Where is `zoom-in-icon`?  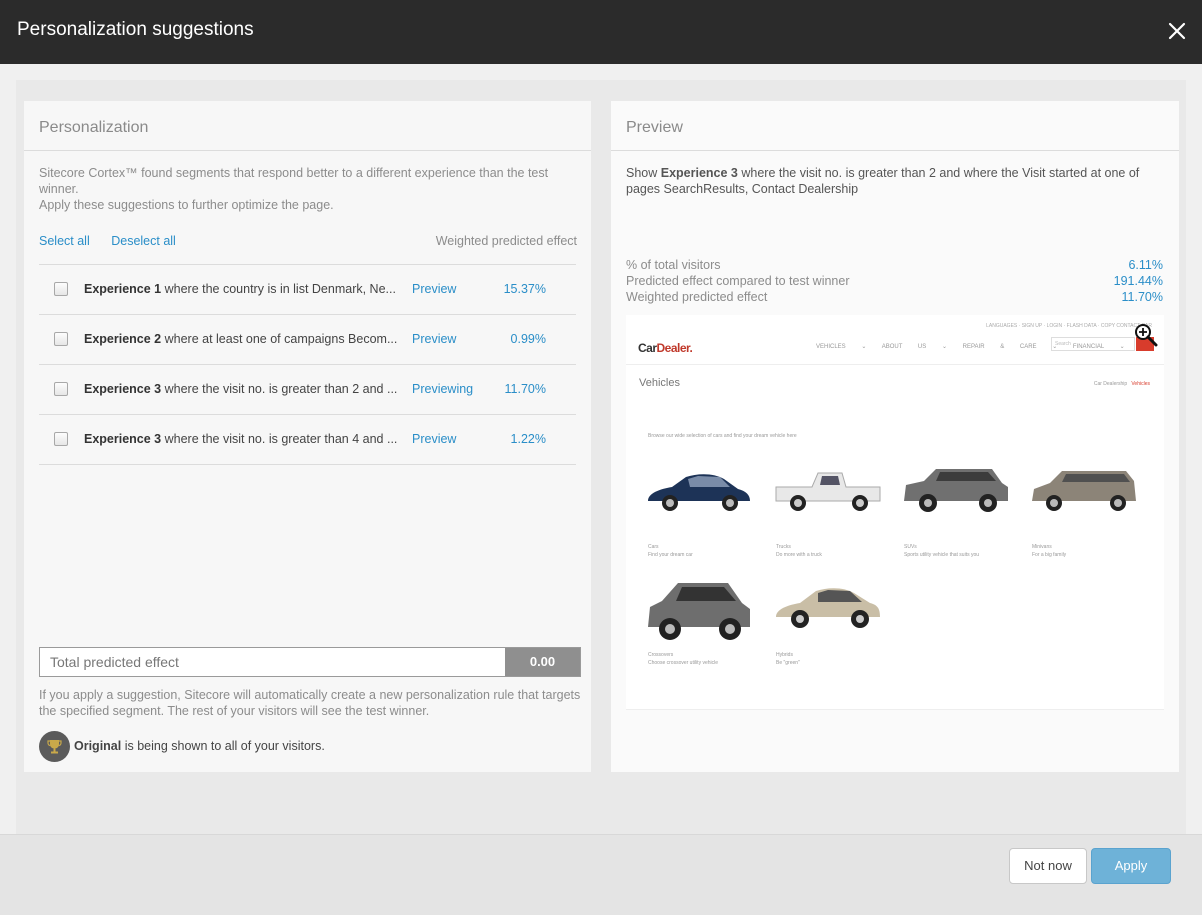 zoom-in-icon is located at coordinates (1146, 335).